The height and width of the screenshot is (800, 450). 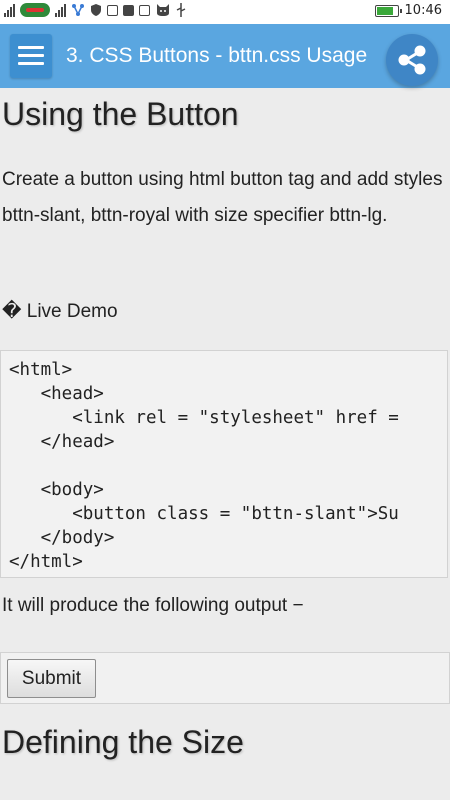 I want to click on usb-icon, so click(x=181, y=10).